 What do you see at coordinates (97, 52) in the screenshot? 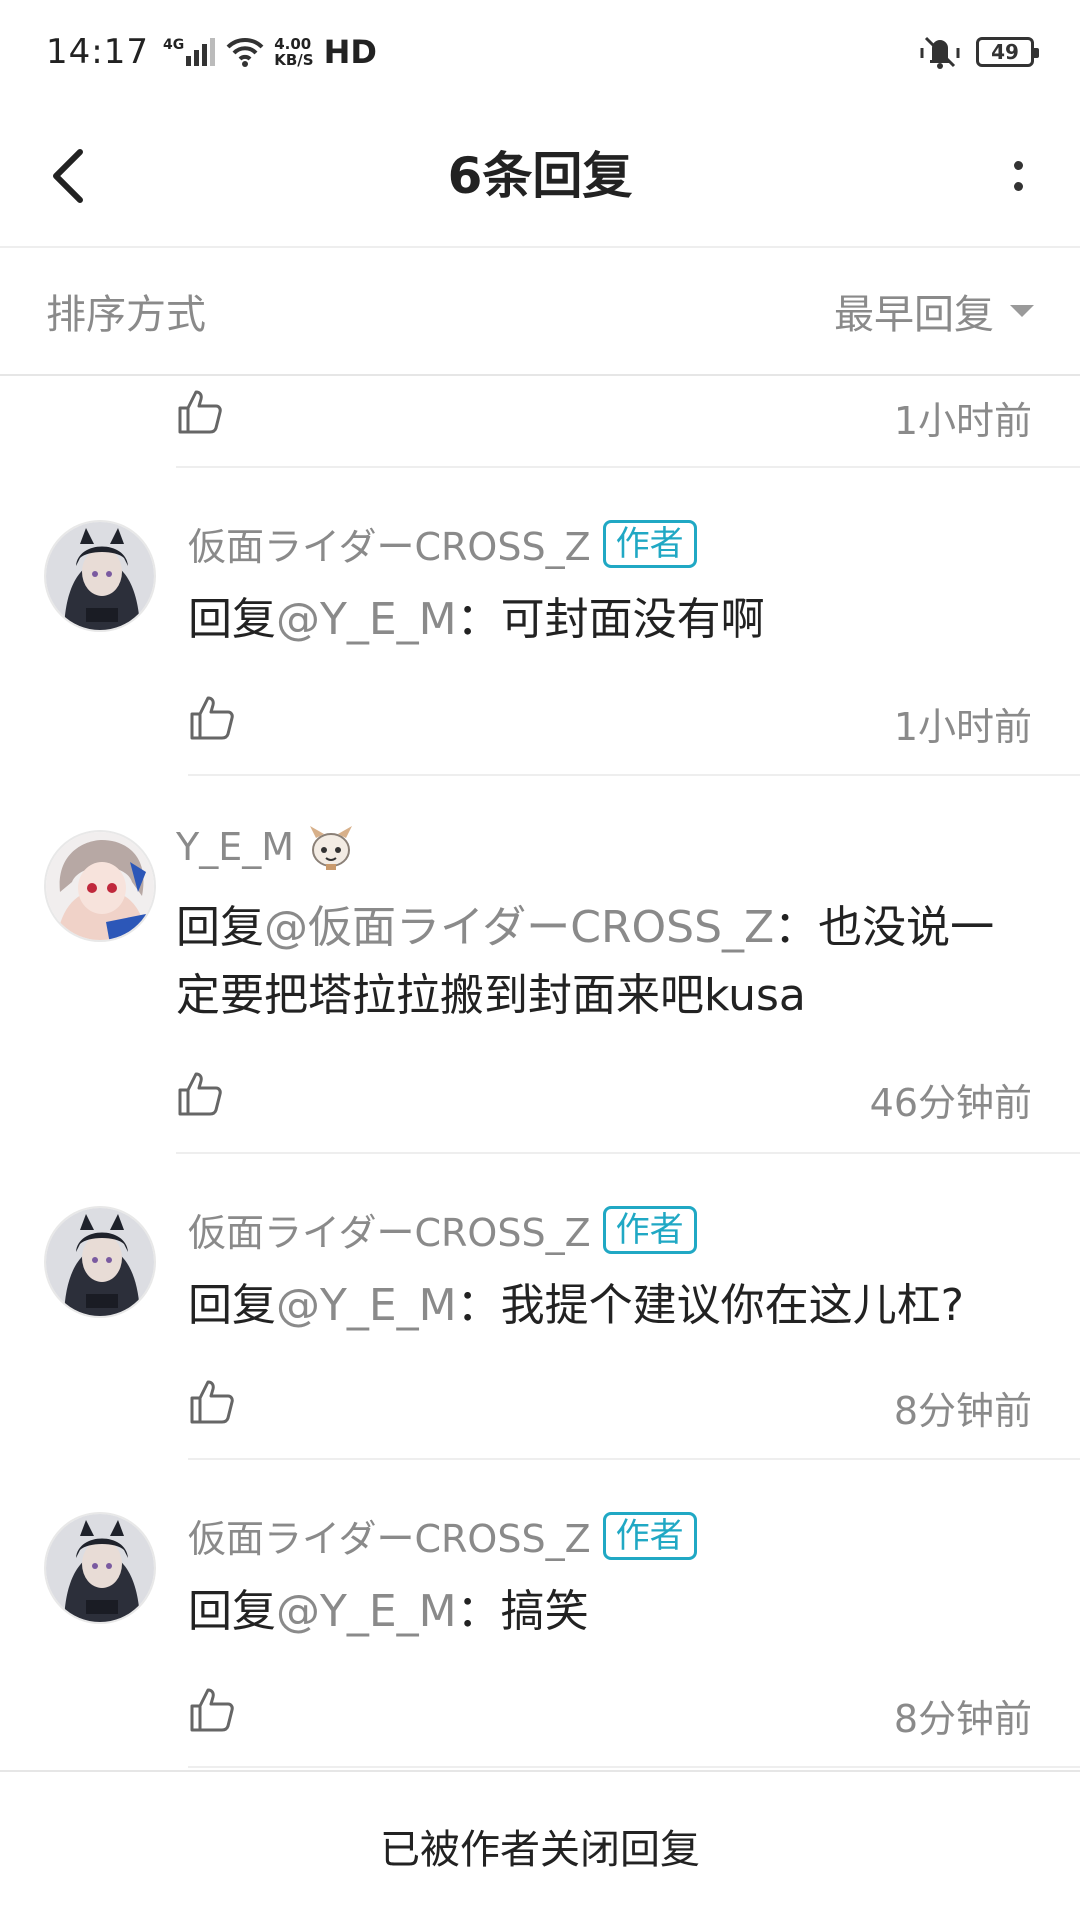
I see `status-time: 14:17` at bounding box center [97, 52].